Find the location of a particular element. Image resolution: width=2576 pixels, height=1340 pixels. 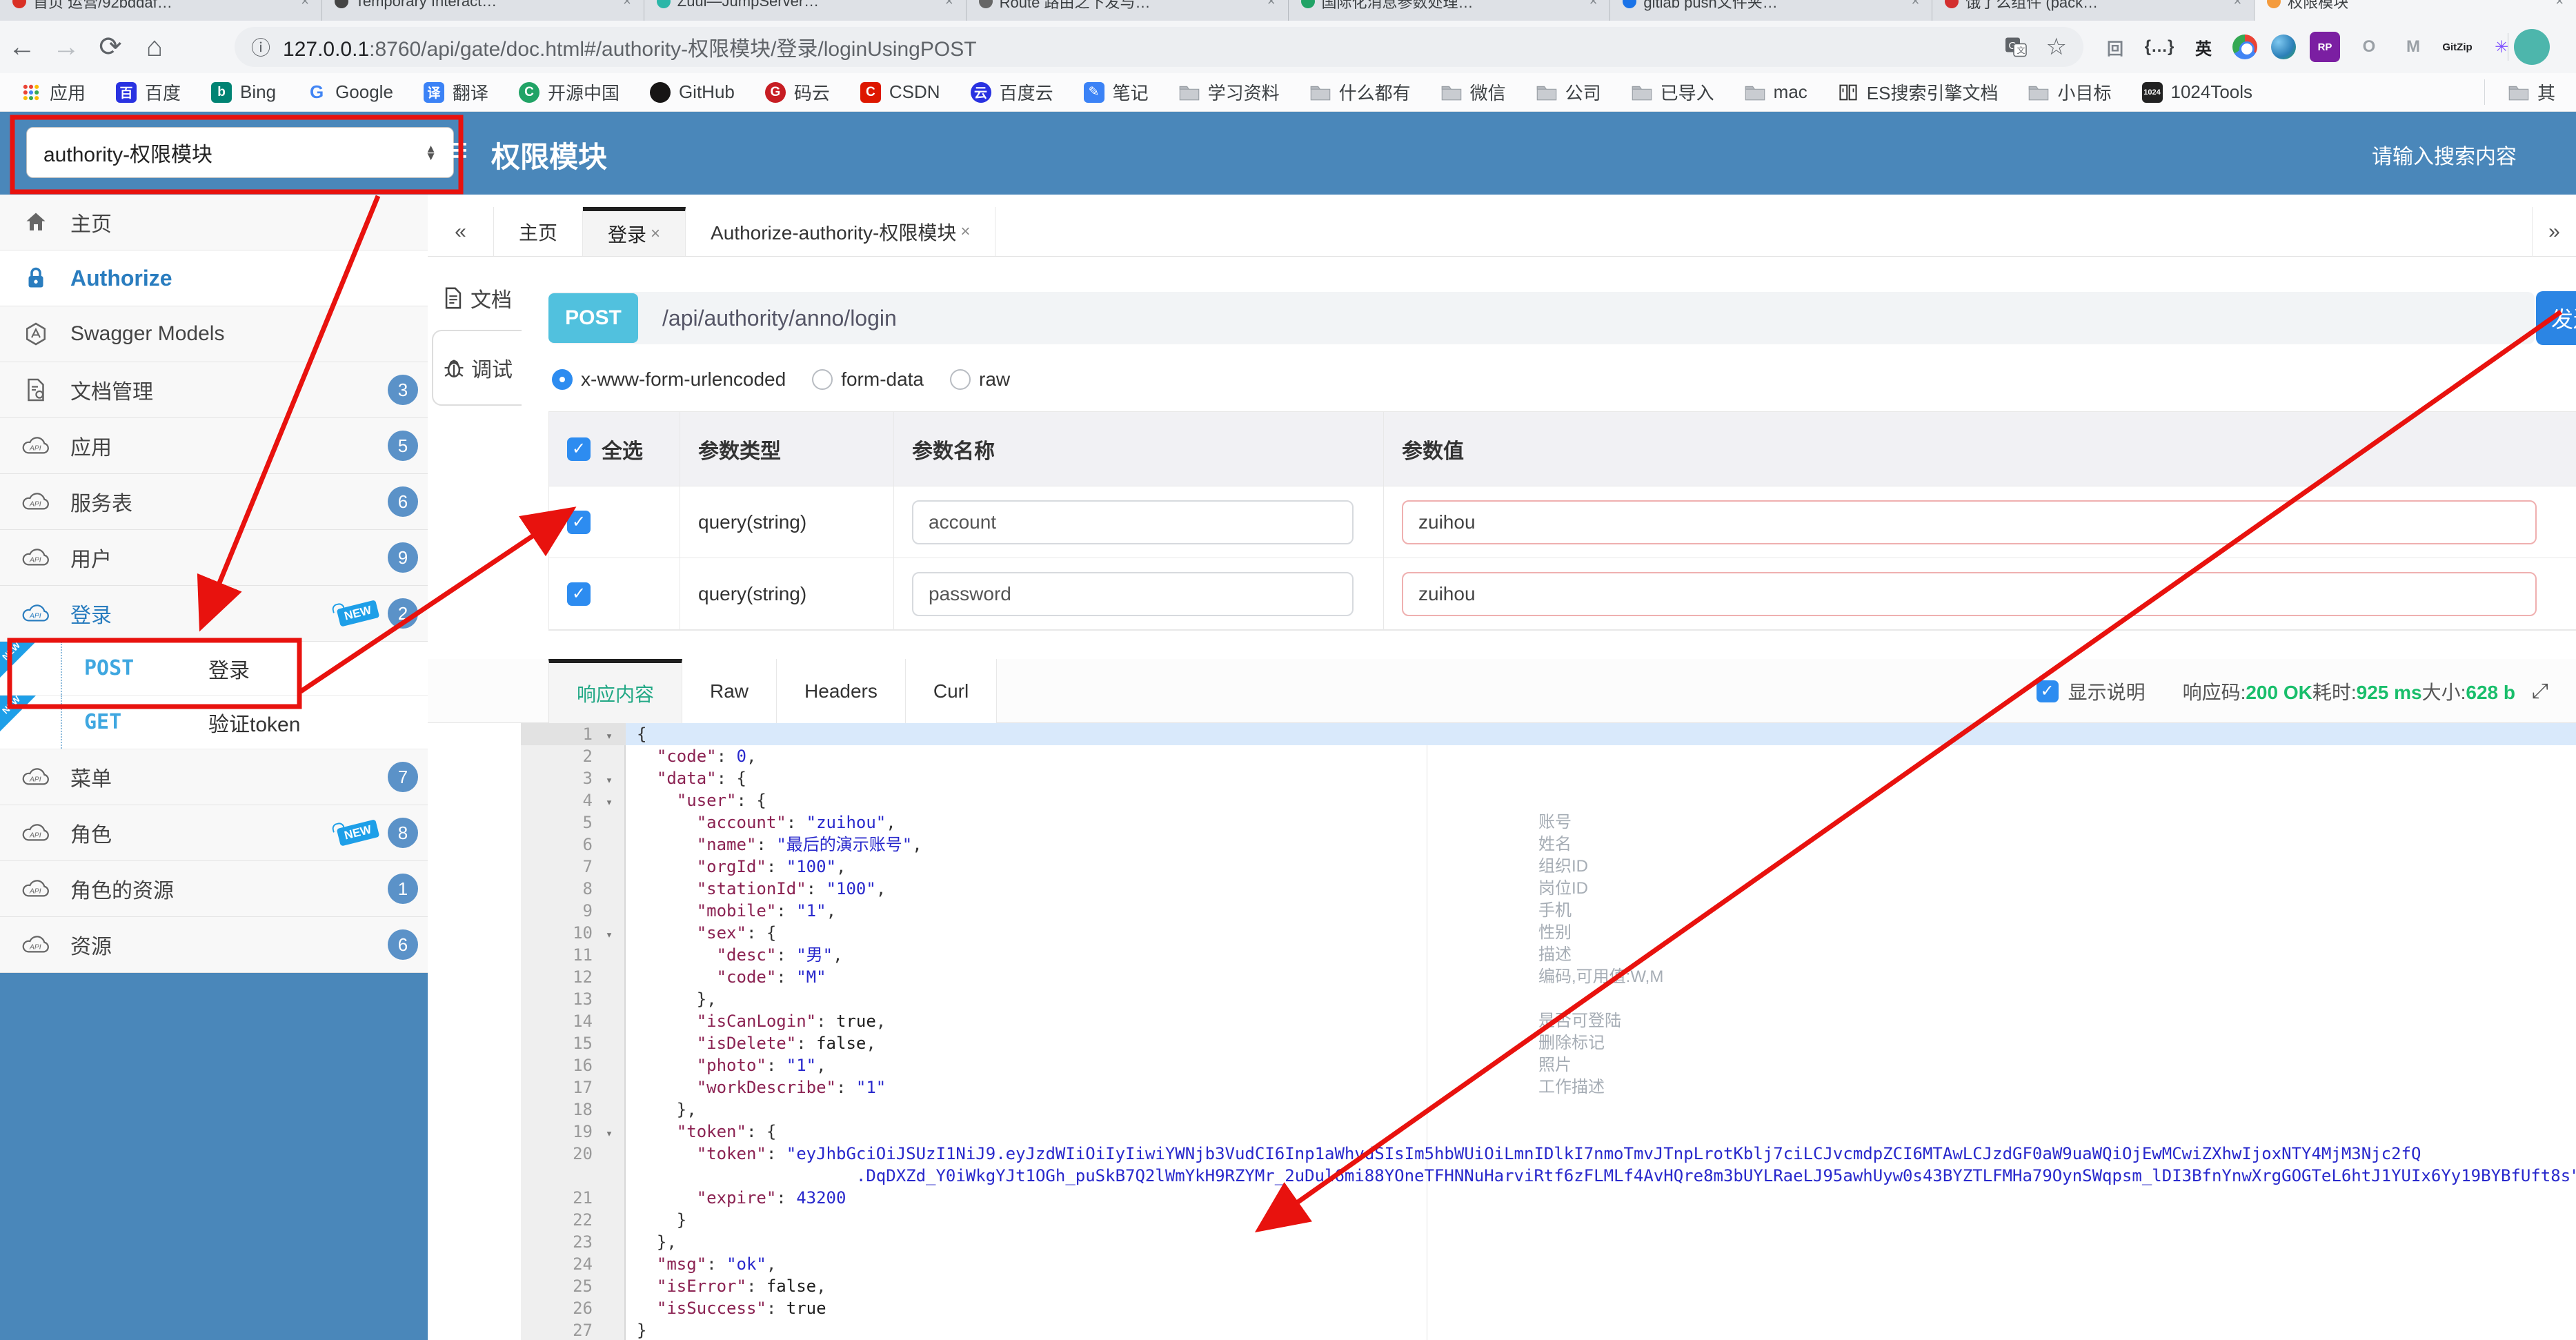

bookmark-item: 小目标 is located at coordinates (2070, 92).